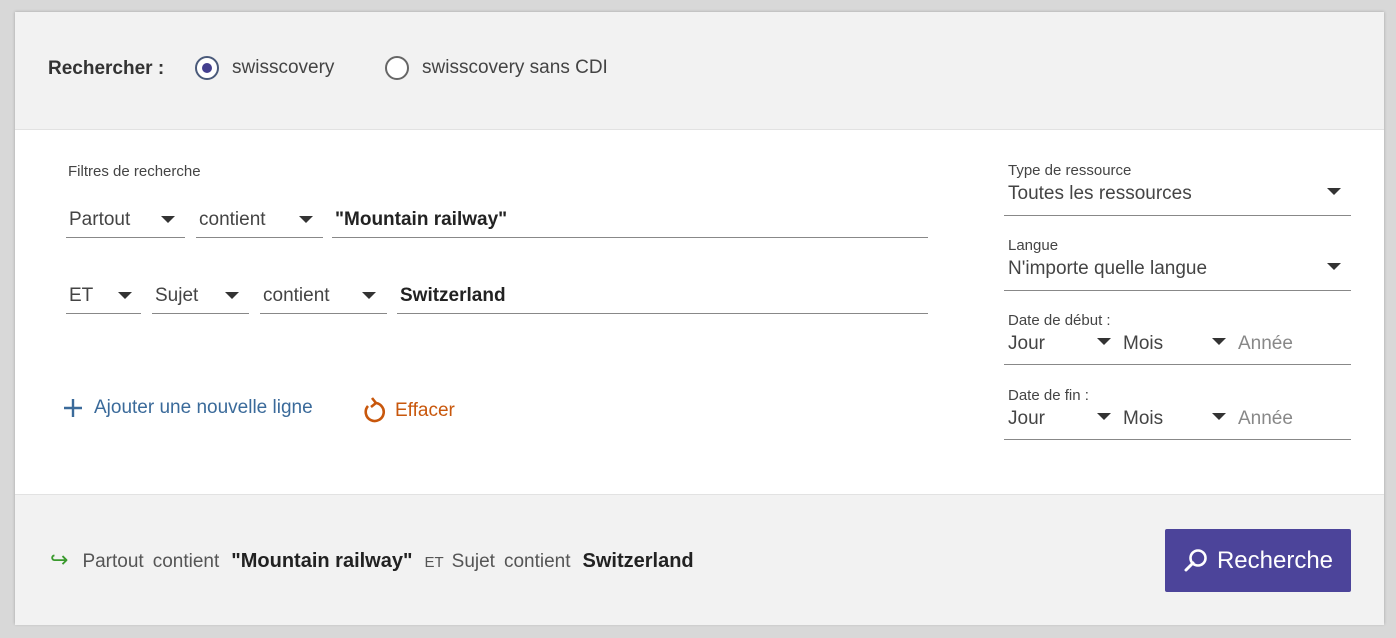 Image resolution: width=1396 pixels, height=638 pixels. What do you see at coordinates (207, 68) in the screenshot?
I see `radio-checked-icon` at bounding box center [207, 68].